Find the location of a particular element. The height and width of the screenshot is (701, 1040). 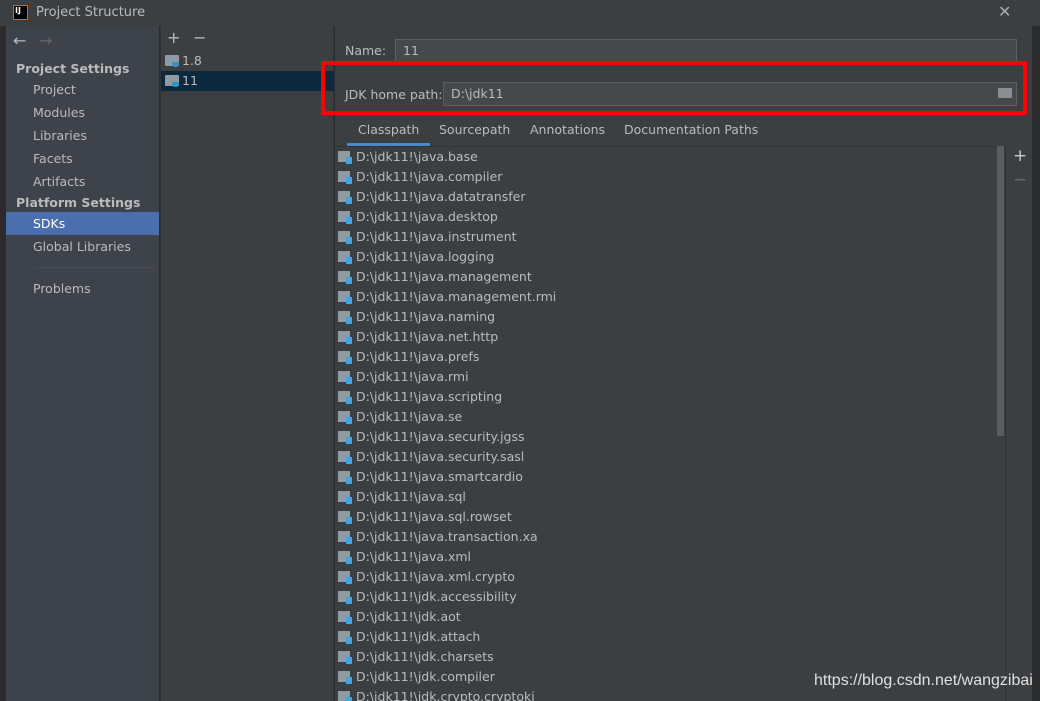

tab-sourcepath: Sourcepath is located at coordinates (474, 134).